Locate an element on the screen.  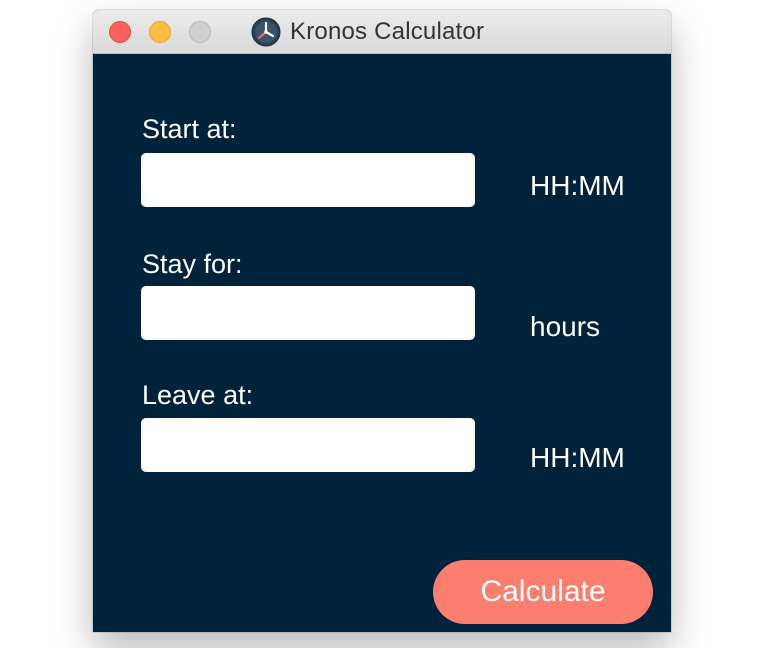
start-at-input is located at coordinates (308, 180).